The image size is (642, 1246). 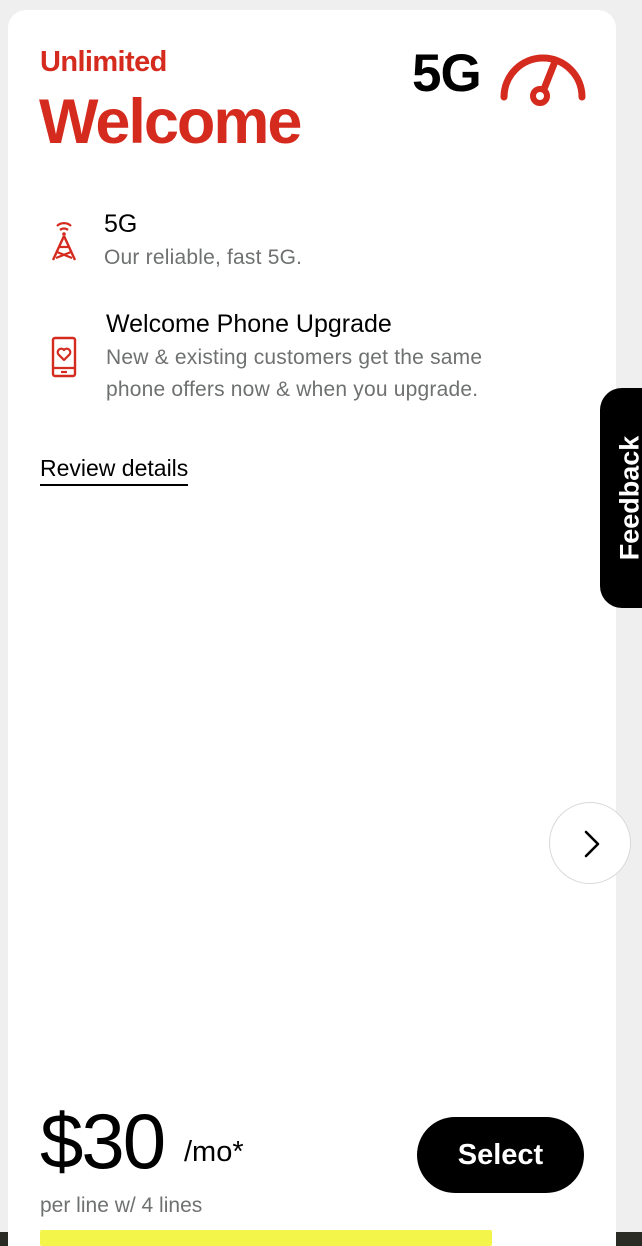 I want to click on feature-description-line-1: New & existing customers get the same, so click(x=294, y=357).